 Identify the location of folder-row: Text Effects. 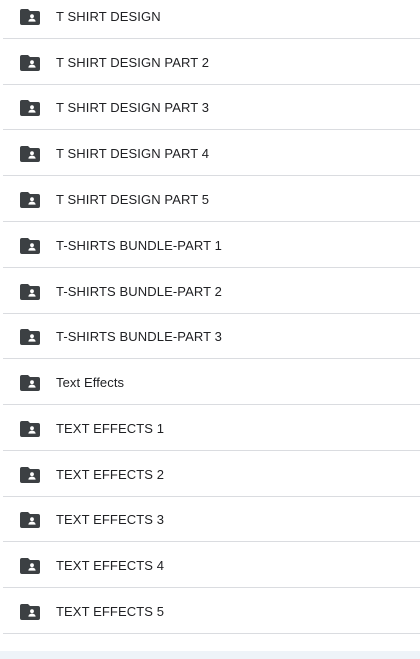
(210, 382).